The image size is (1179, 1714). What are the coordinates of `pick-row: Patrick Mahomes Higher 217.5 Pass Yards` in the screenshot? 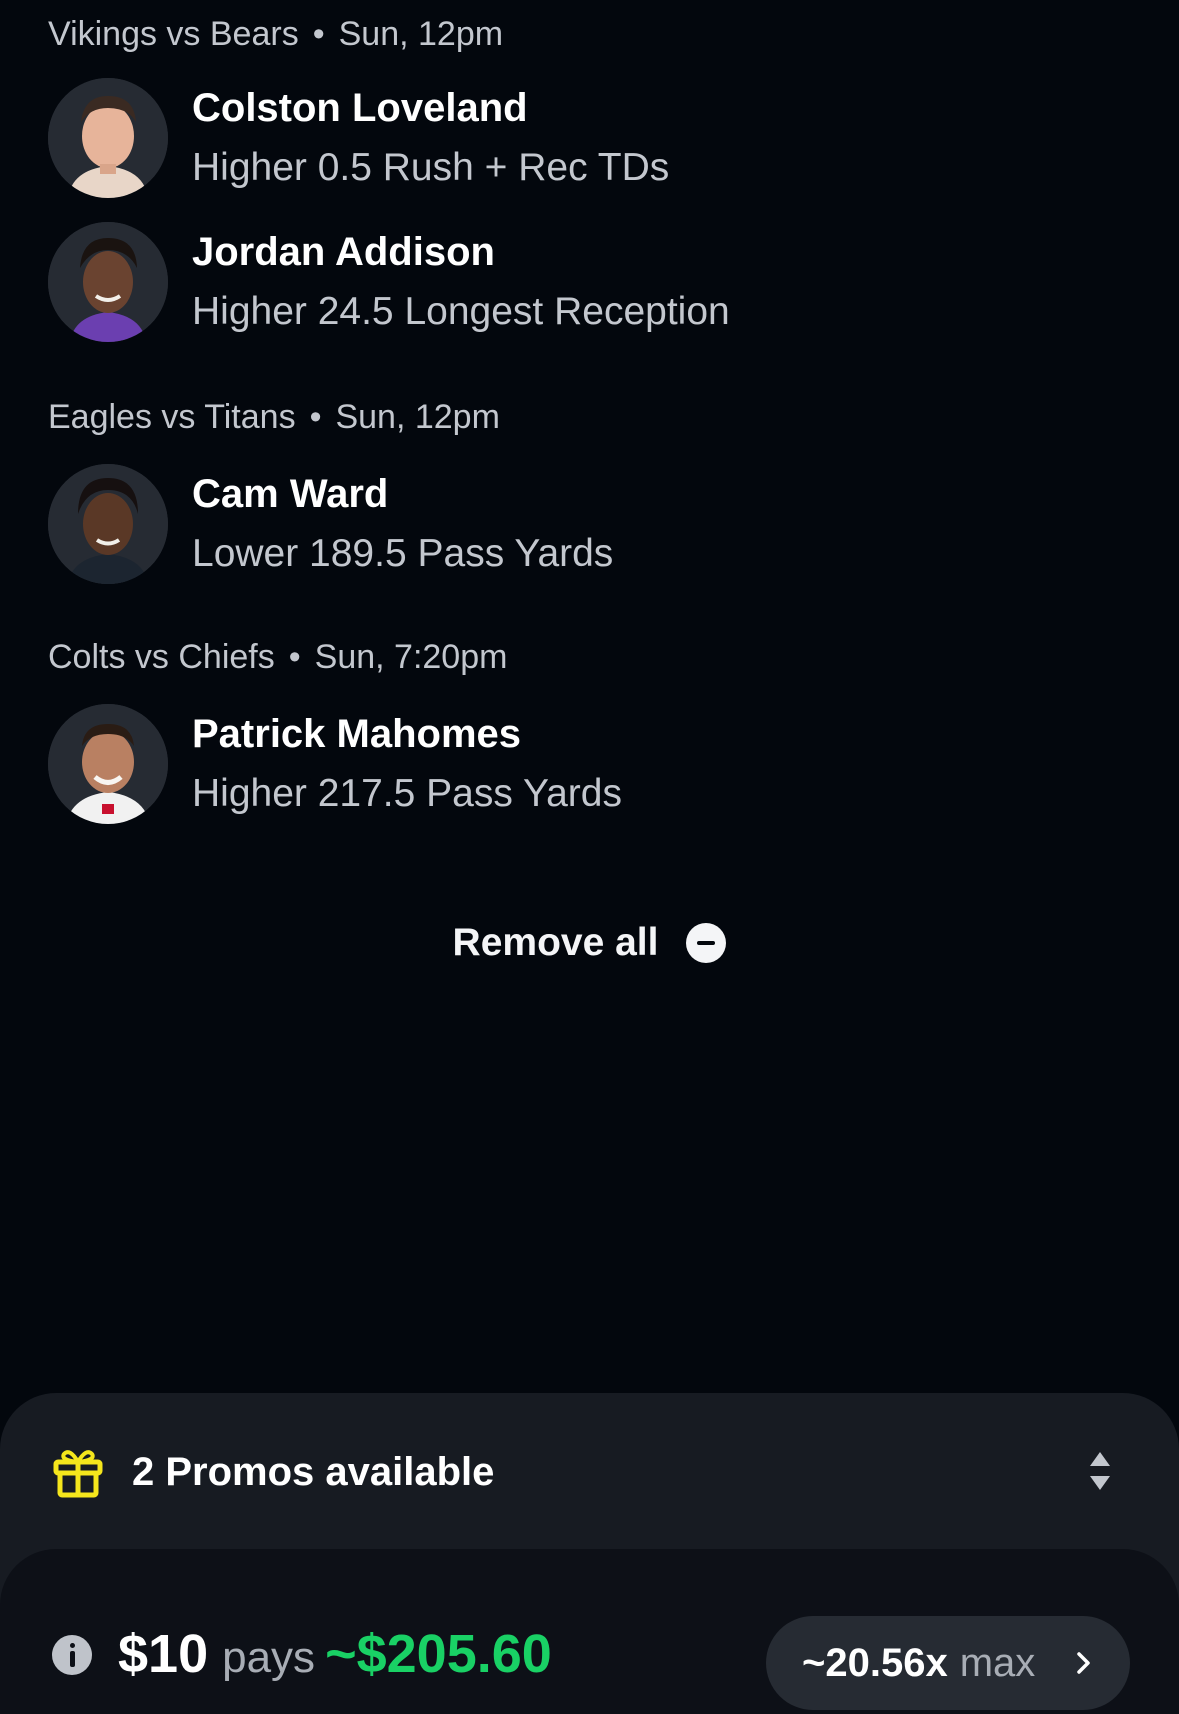 It's located at (589, 764).